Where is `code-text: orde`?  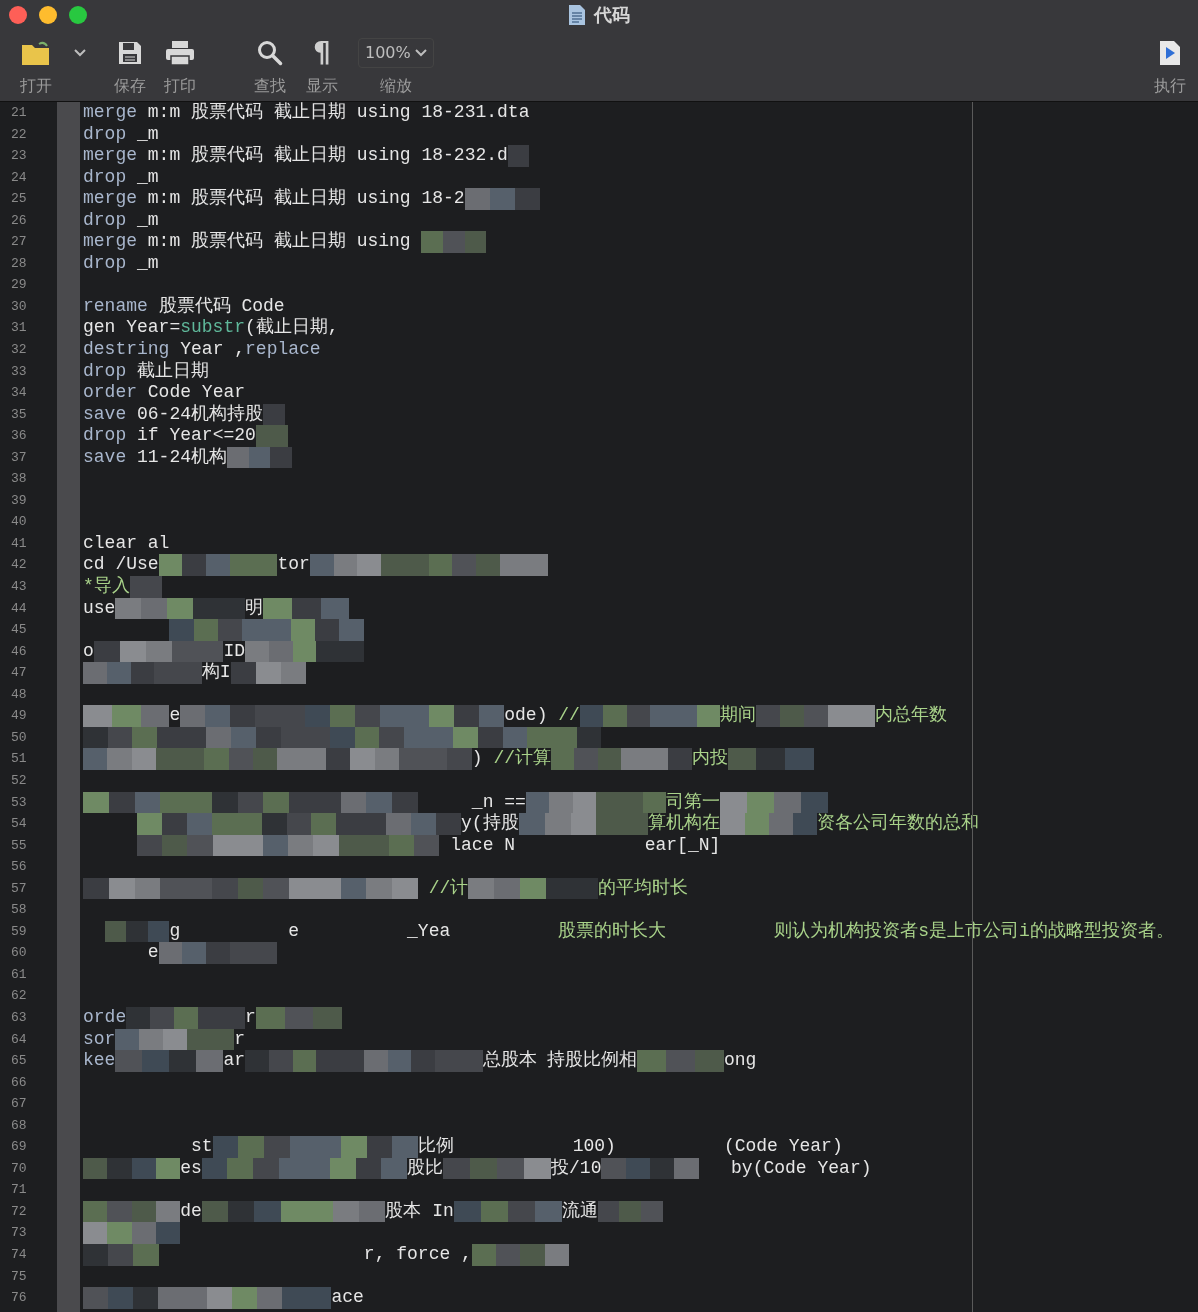 code-text: orde is located at coordinates (105, 1017).